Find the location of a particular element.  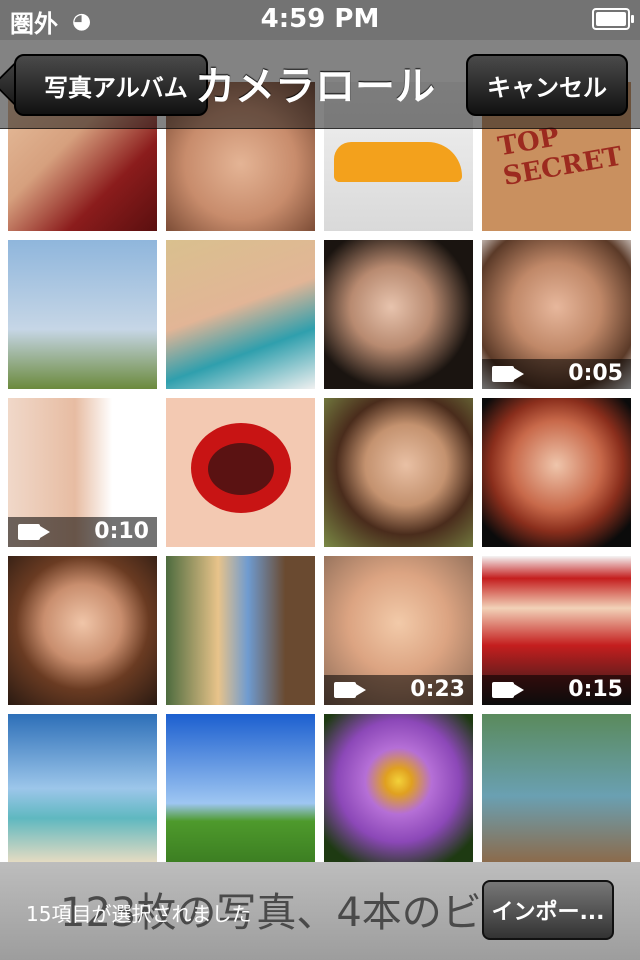

video-duration: 0:05 is located at coordinates (595, 373).